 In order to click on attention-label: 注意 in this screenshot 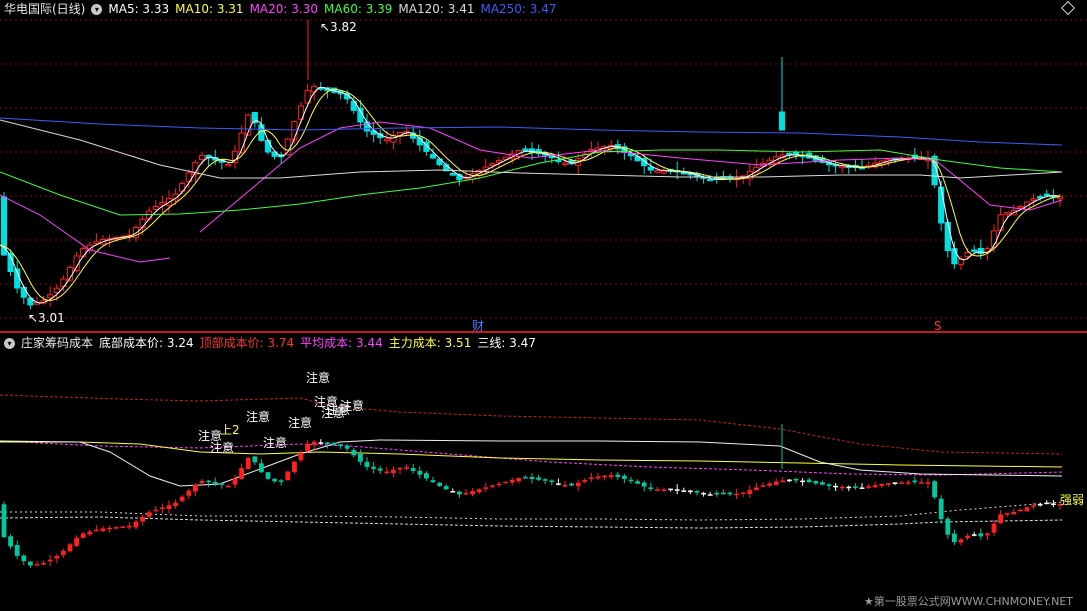, I will do `click(275, 442)`.